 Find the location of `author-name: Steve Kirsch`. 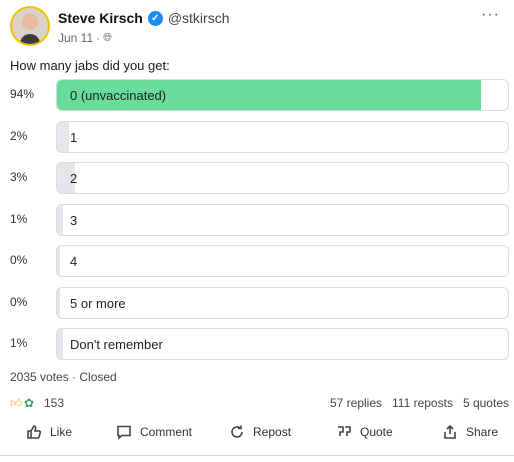

author-name: Steve Kirsch is located at coordinates (100, 18).